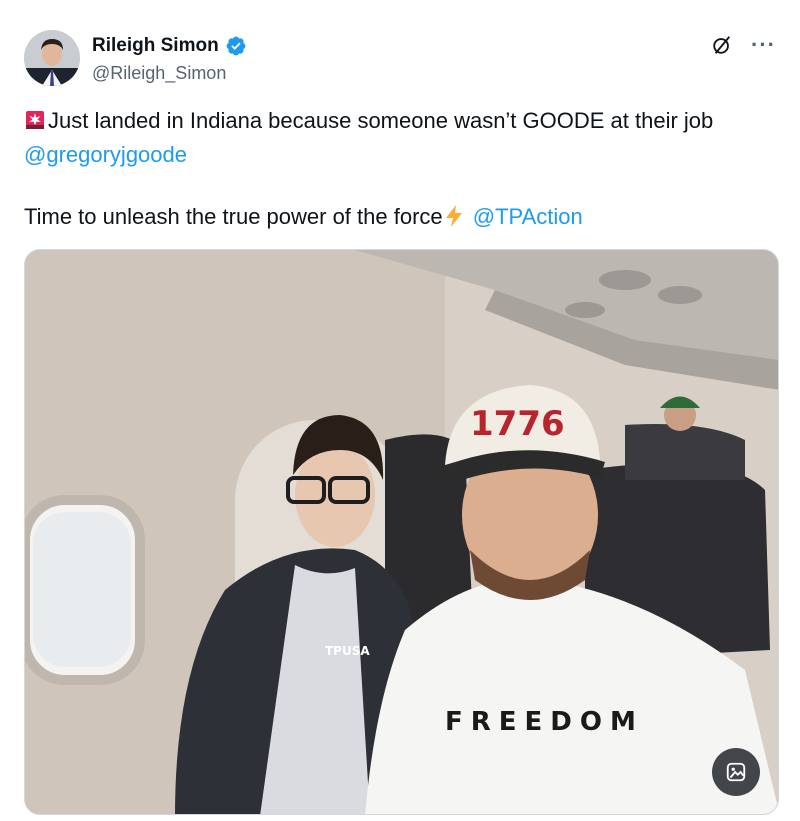 The width and height of the screenshot is (800, 821). I want to click on image-options-button, so click(736, 772).